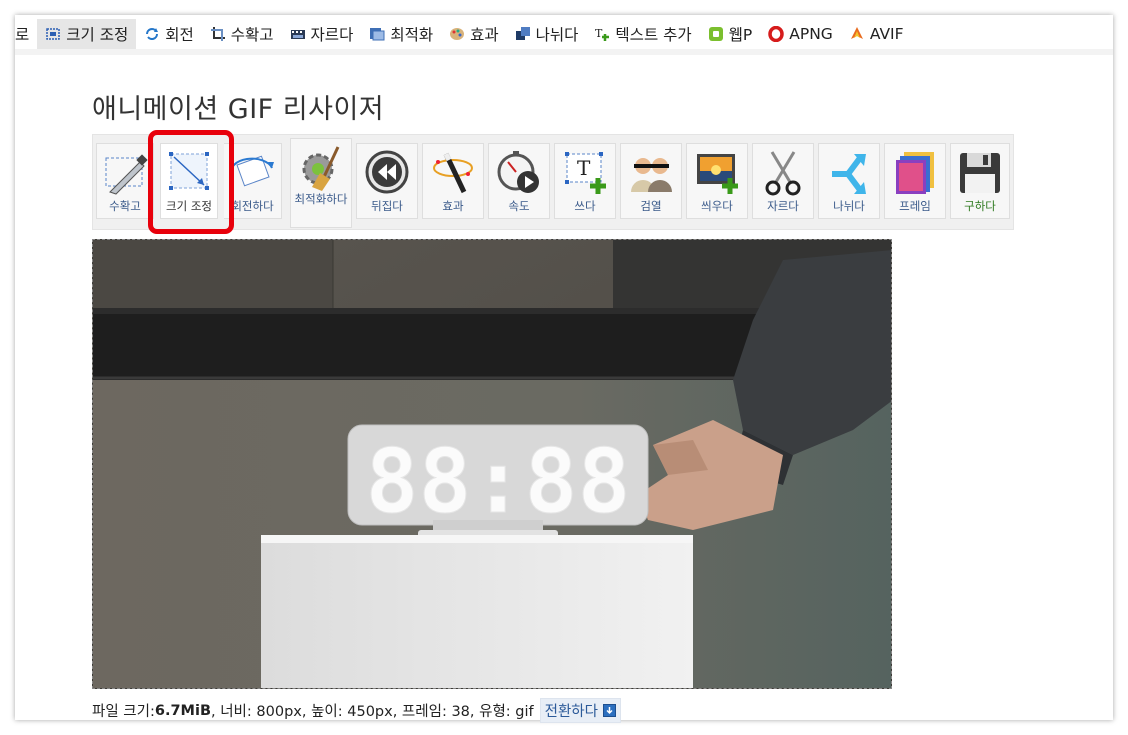 Image resolution: width=1128 pixels, height=735 pixels. I want to click on tool-write: T 쓰다, so click(585, 181).